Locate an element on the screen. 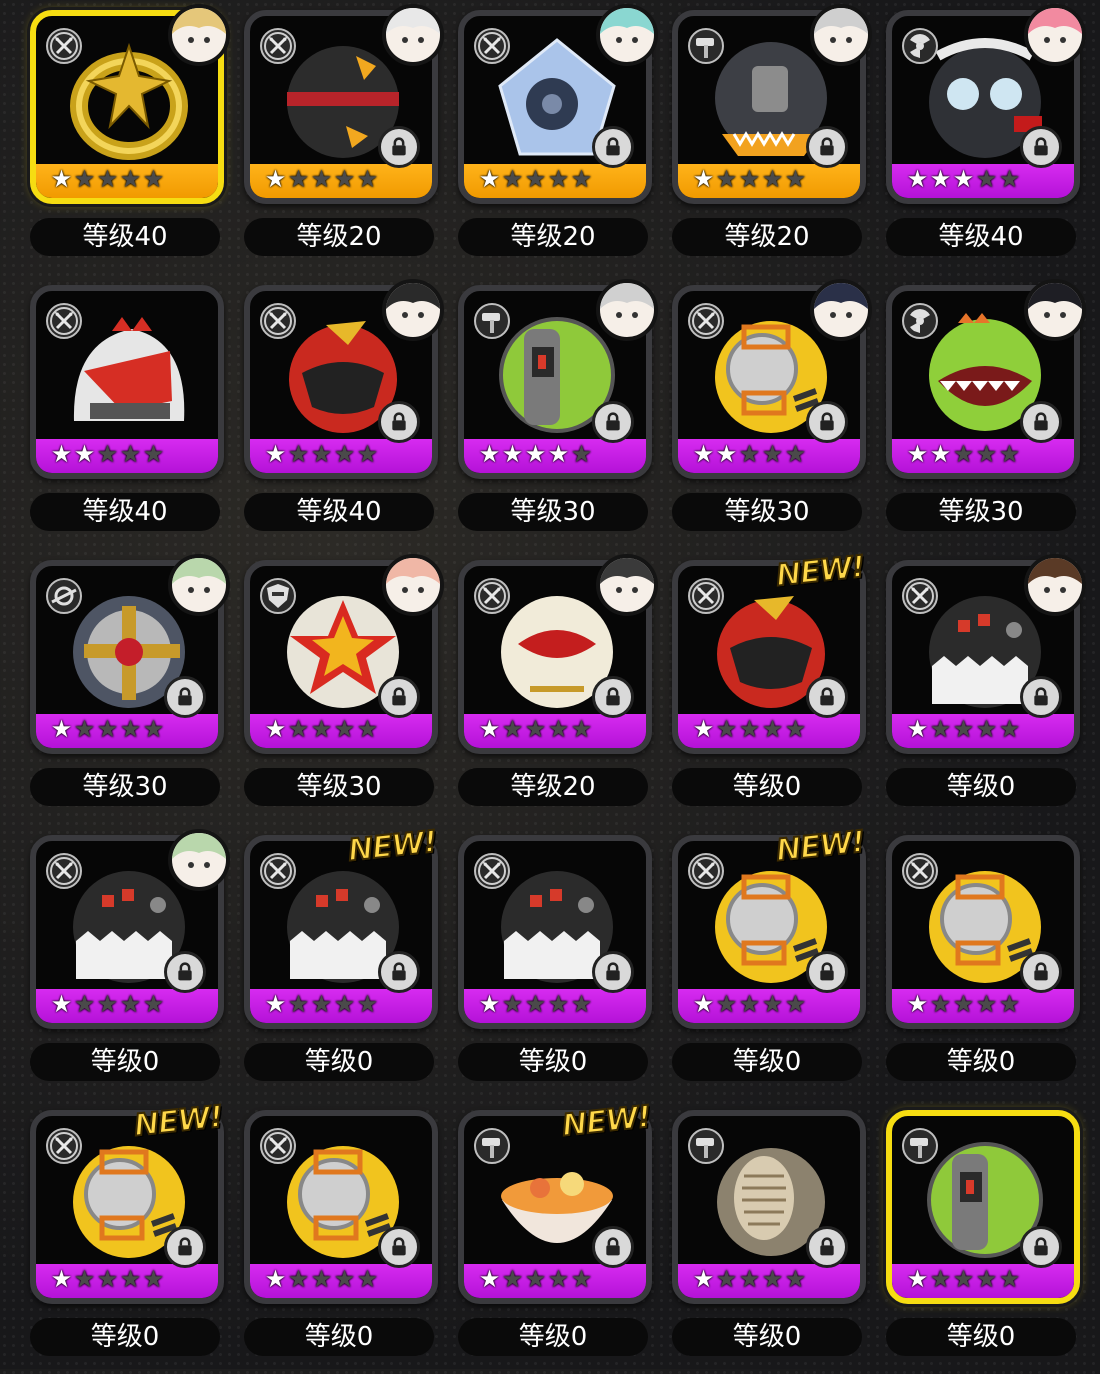 The height and width of the screenshot is (1374, 1100). level-label: 等级30 is located at coordinates (339, 787).